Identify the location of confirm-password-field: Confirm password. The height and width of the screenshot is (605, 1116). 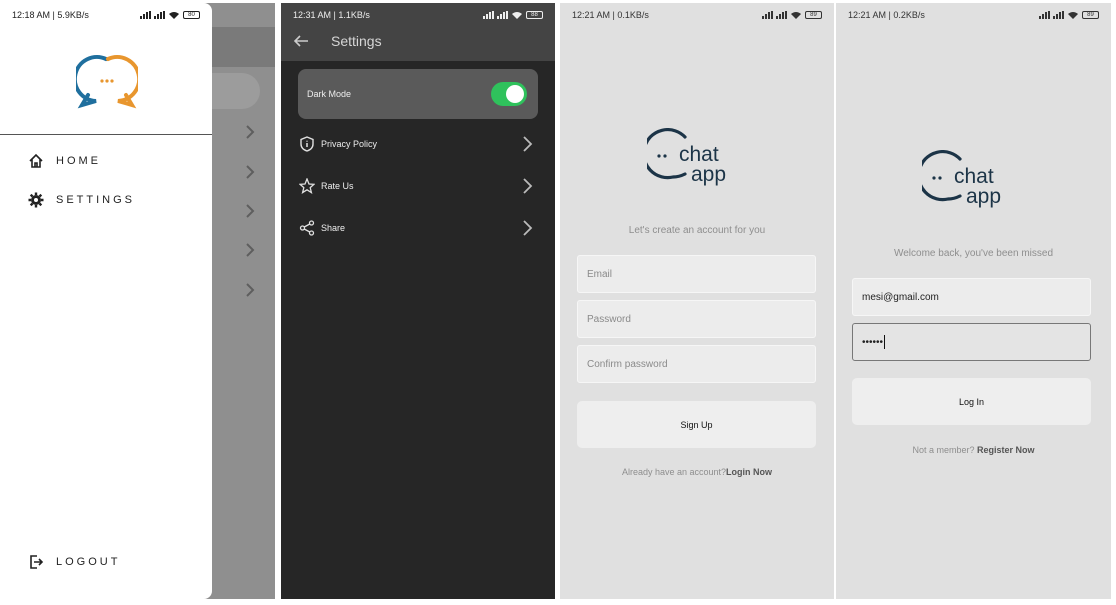
(696, 364).